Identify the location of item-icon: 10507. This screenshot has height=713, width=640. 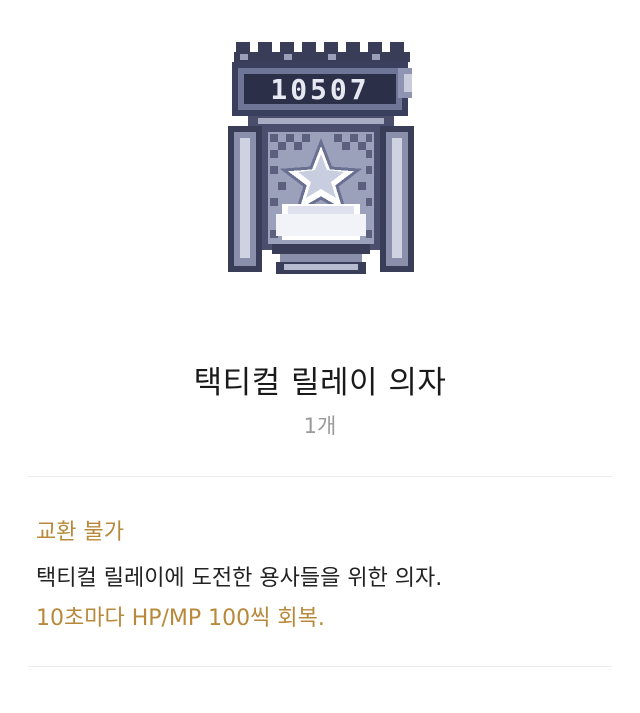
(321, 158).